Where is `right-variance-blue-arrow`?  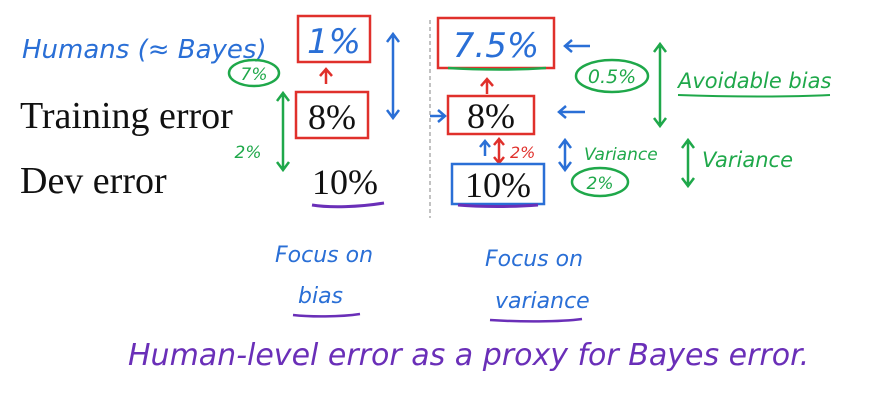
right-variance-blue-arrow is located at coordinates (565, 155).